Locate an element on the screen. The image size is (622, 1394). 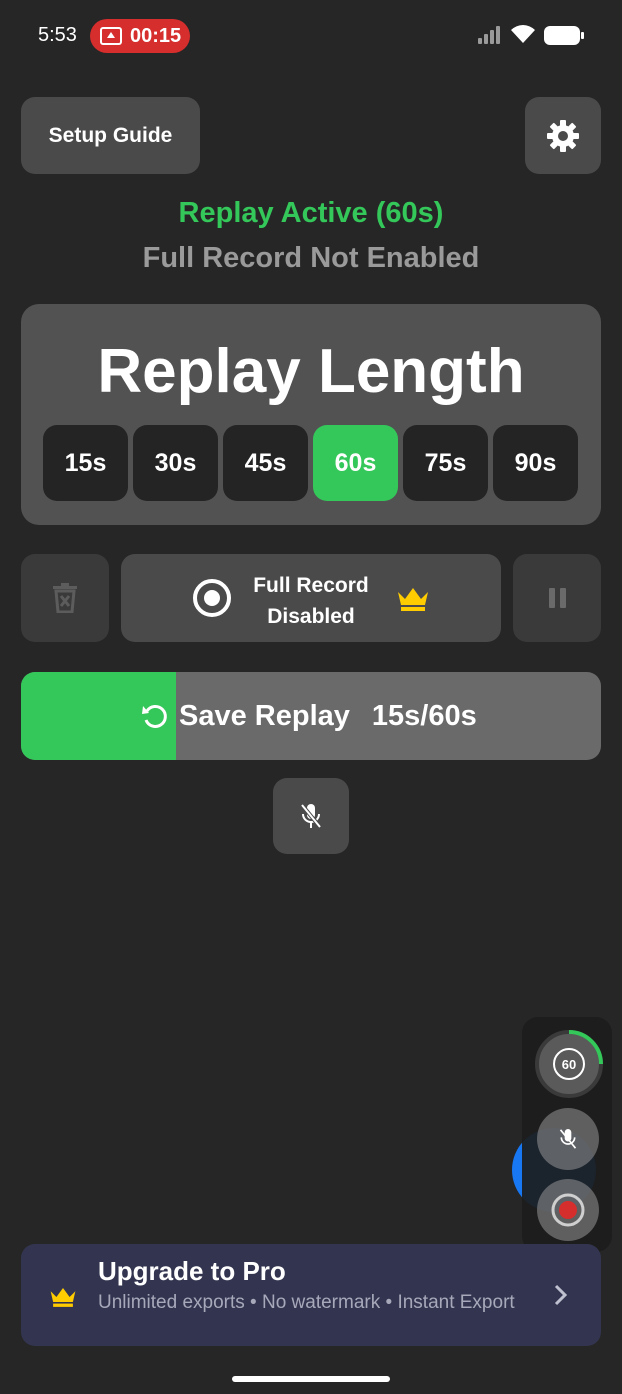
replay-timer-label: 60 is located at coordinates (569, 1064).